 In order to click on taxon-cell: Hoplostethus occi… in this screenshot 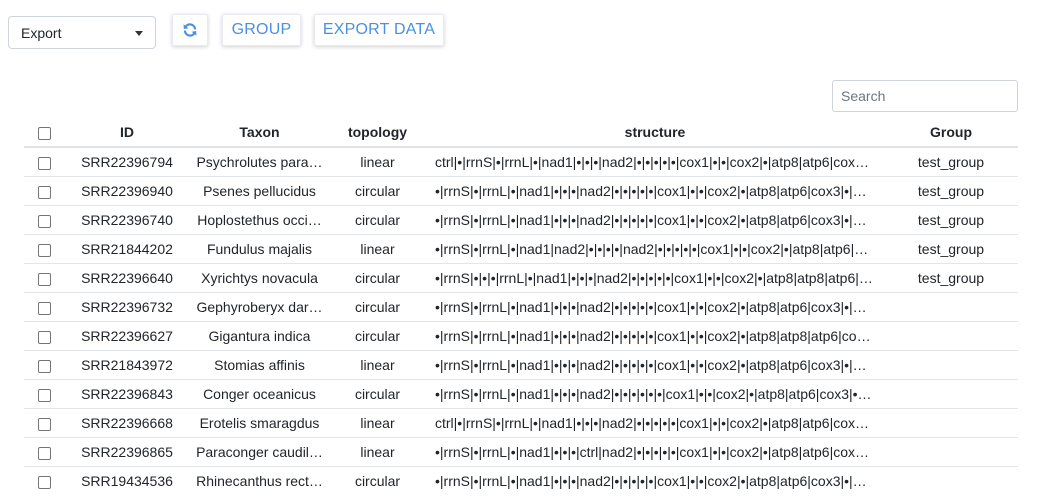, I will do `click(259, 220)`.